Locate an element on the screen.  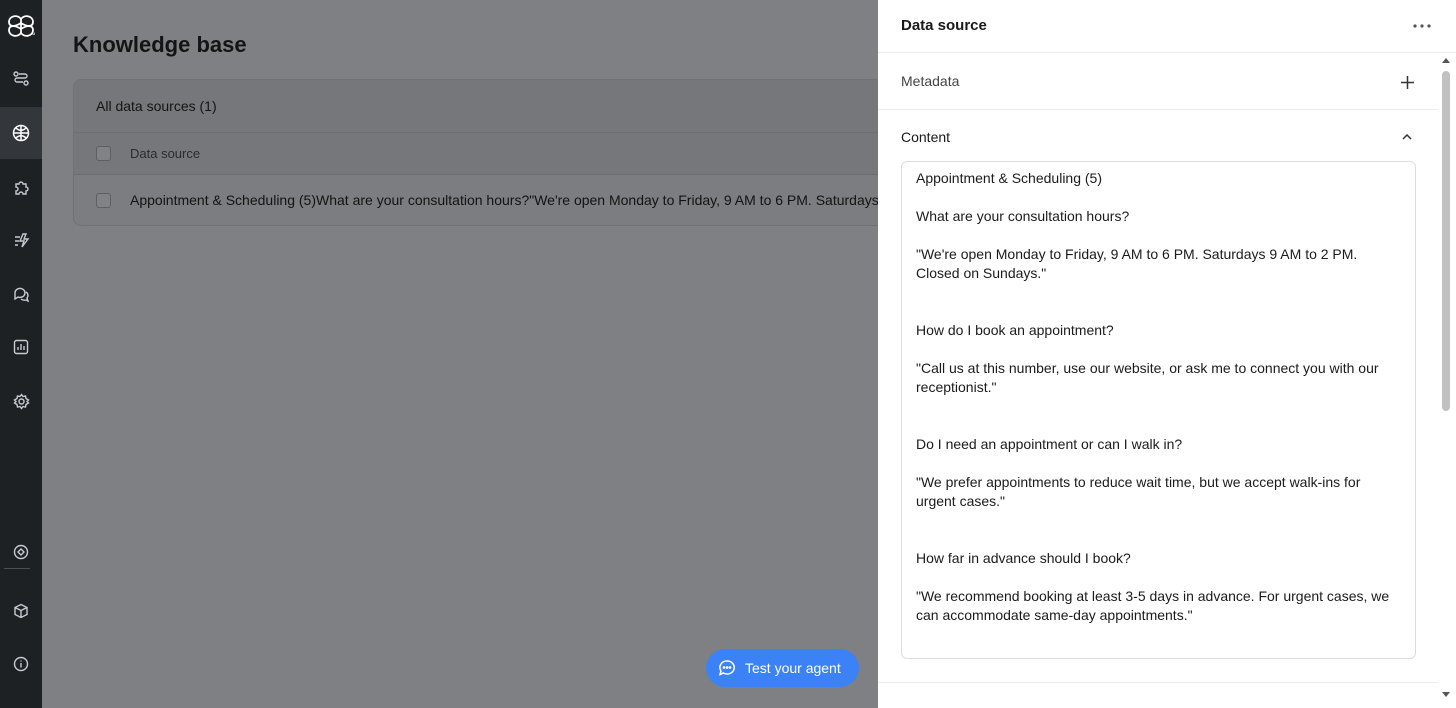
plus-icon is located at coordinates (1407, 82).